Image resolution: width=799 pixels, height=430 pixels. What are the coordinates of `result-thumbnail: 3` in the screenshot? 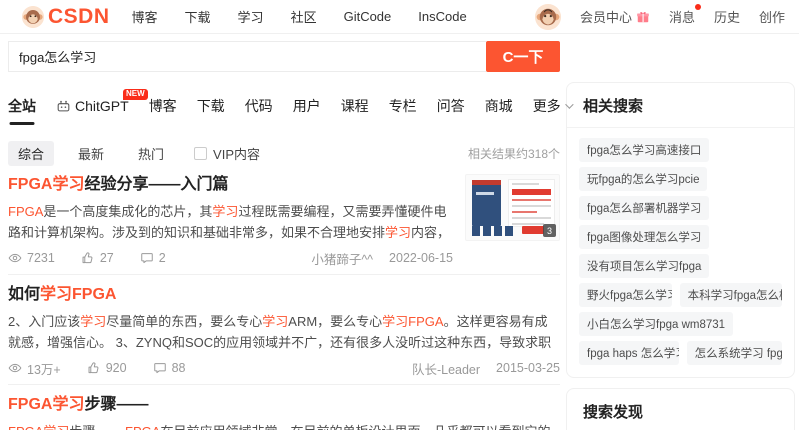 It's located at (512, 207).